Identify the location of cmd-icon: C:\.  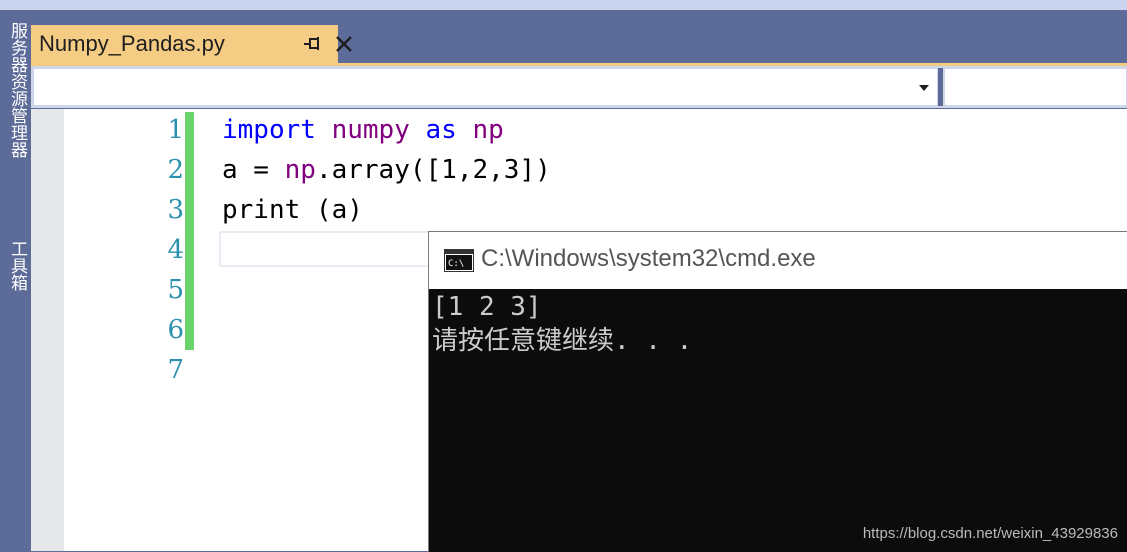
(459, 260).